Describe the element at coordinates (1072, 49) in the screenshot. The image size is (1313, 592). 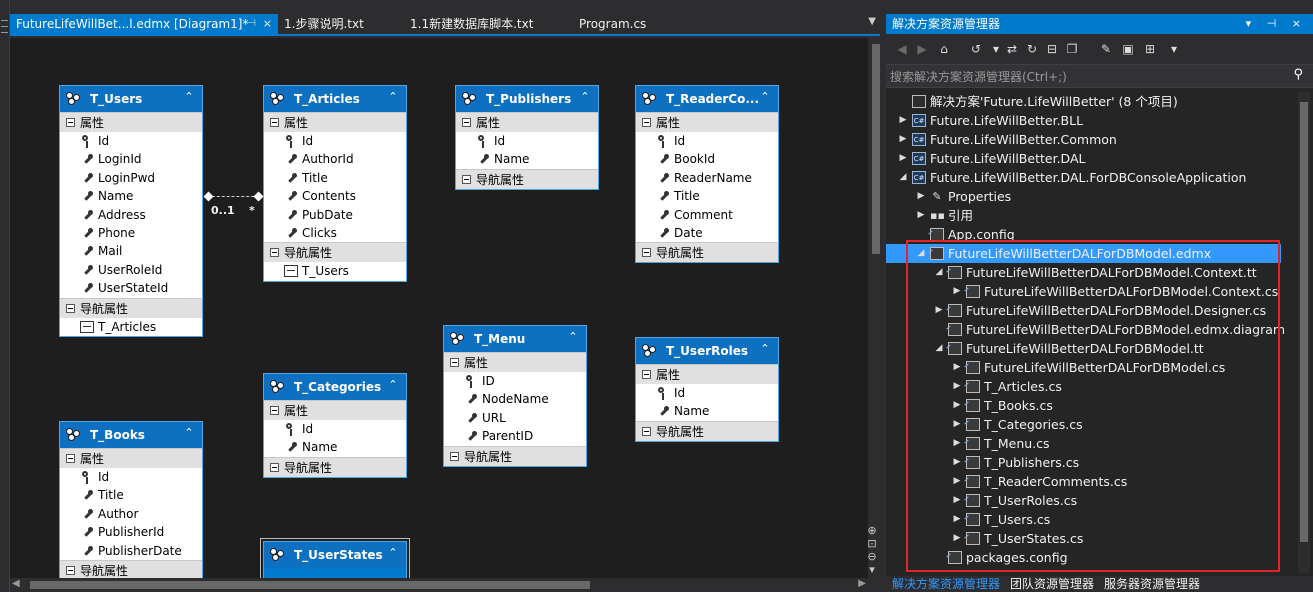
I see `show-all-files-icon: ❐` at that location.